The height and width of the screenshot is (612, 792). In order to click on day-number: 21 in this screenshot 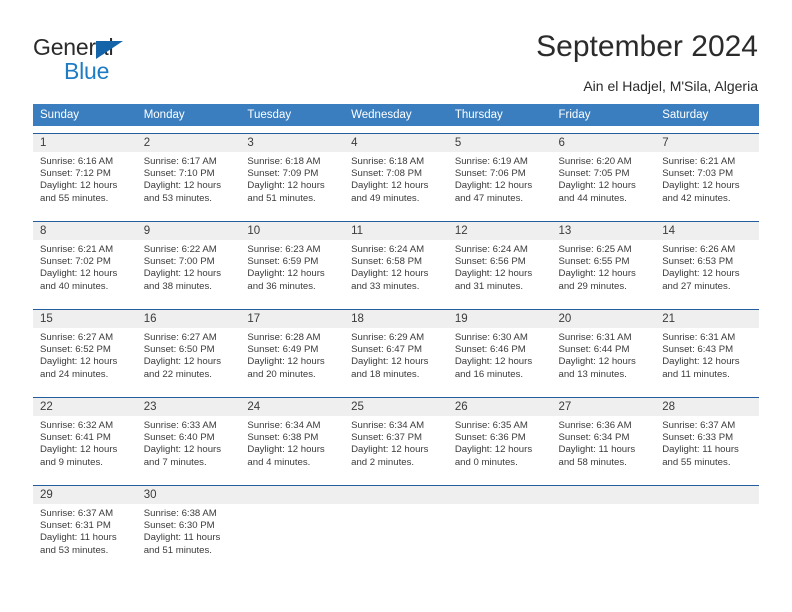, I will do `click(707, 319)`.